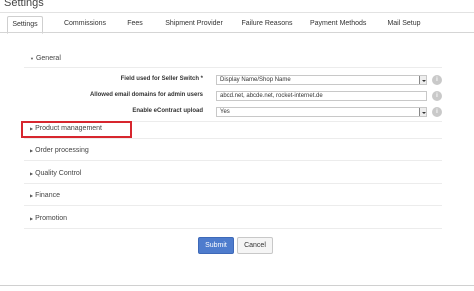 This screenshot has width=474, height=291. I want to click on section-general: ▼ General, so click(45, 58).